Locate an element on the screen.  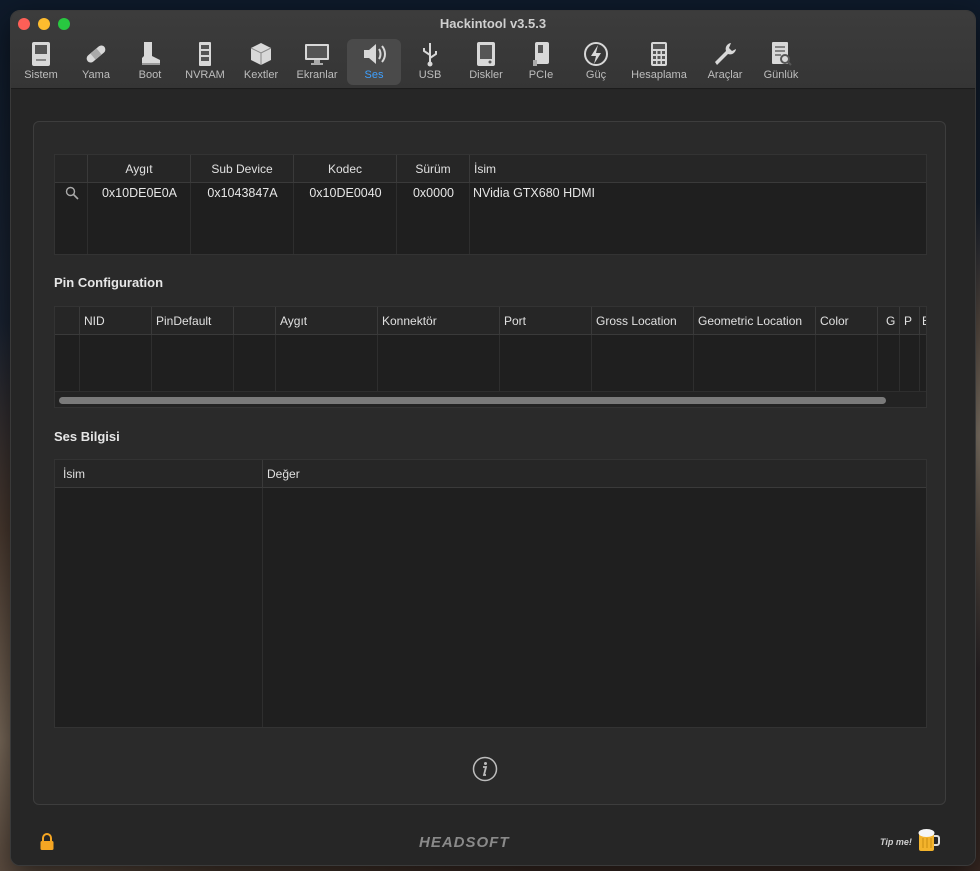
tab-ekranlar: Ekranlar is located at coordinates (317, 62).